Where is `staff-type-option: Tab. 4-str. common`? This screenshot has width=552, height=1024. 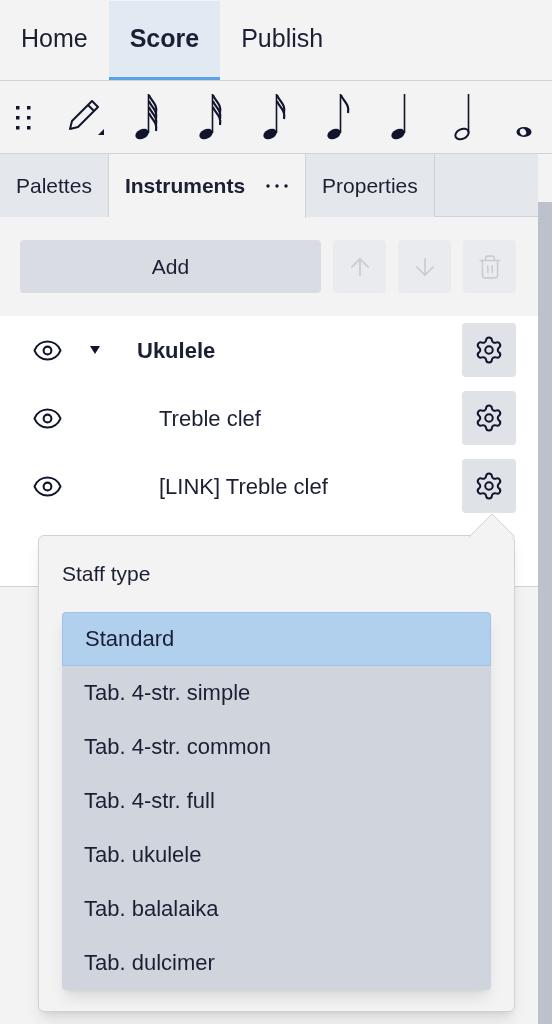 staff-type-option: Tab. 4-str. common is located at coordinates (276, 746).